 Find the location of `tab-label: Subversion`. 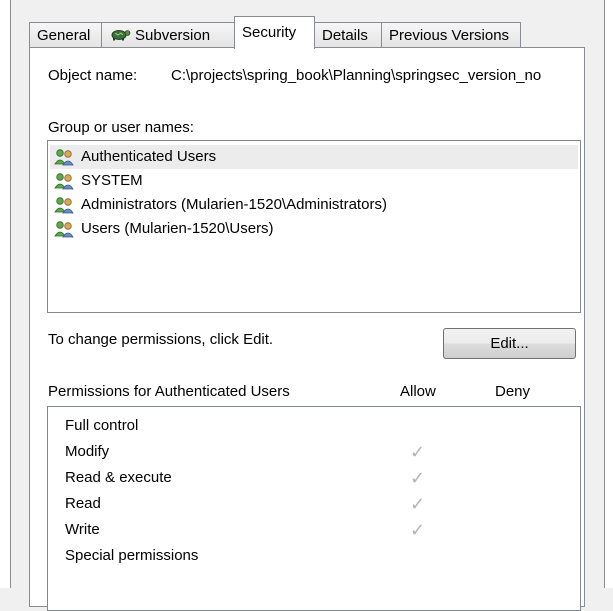

tab-label: Subversion is located at coordinates (173, 35).